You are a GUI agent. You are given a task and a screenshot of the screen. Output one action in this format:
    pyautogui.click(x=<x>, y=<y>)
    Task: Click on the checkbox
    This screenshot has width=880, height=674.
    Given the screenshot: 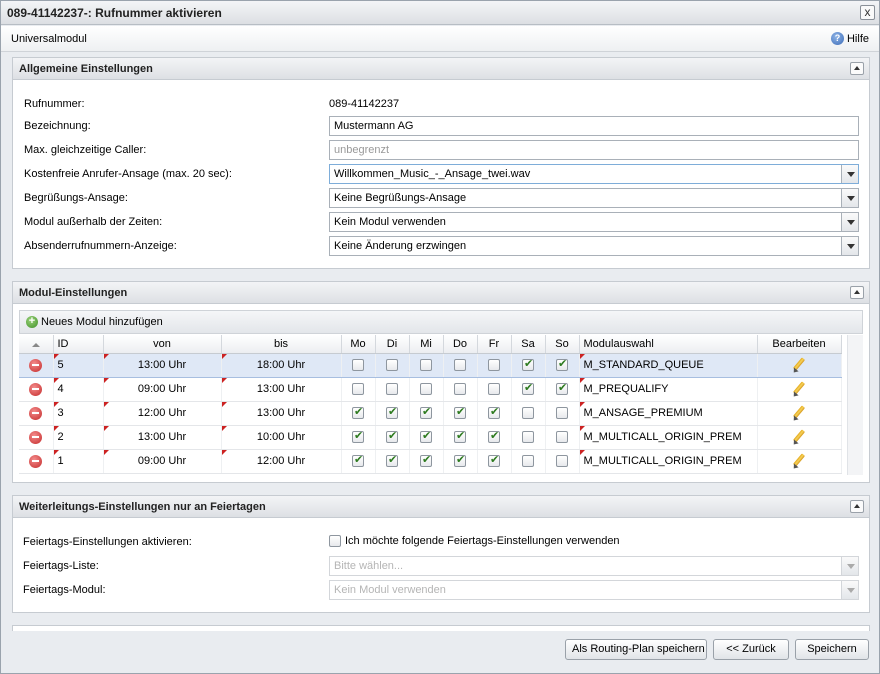 What is the action you would take?
    pyautogui.click(x=335, y=541)
    